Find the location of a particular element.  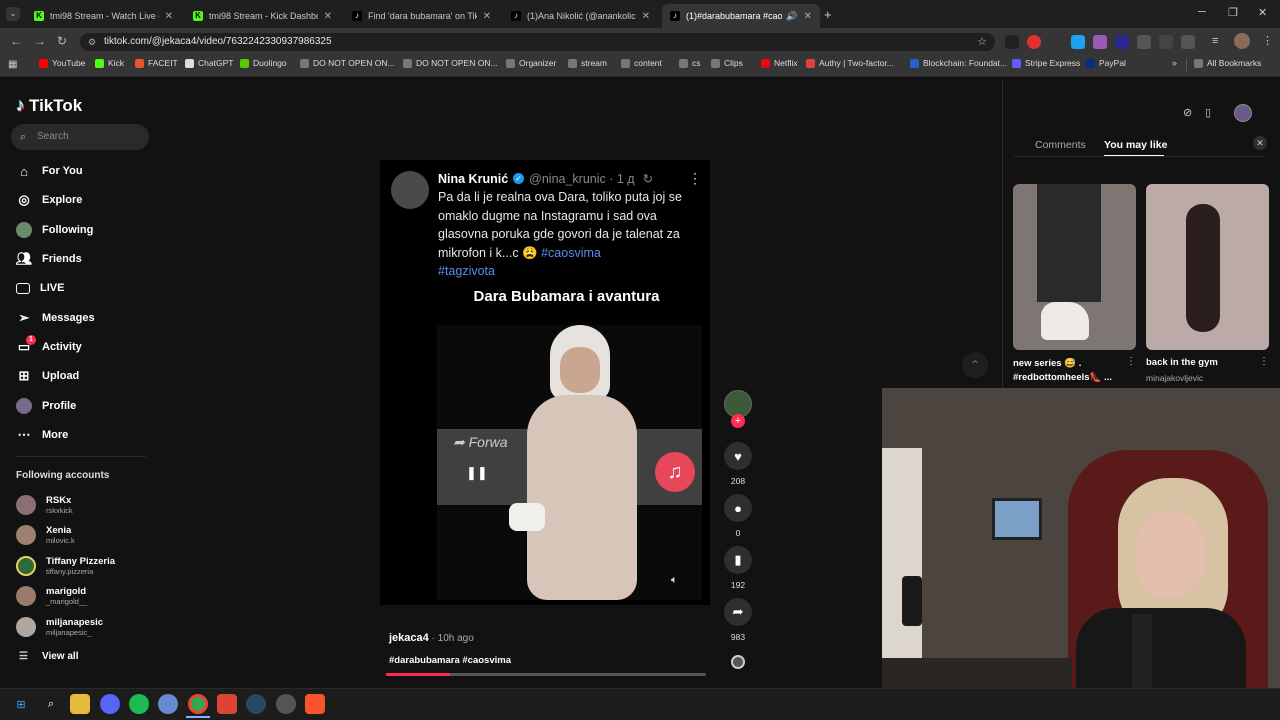

search-input: ⌕ Search is located at coordinates (80, 137).